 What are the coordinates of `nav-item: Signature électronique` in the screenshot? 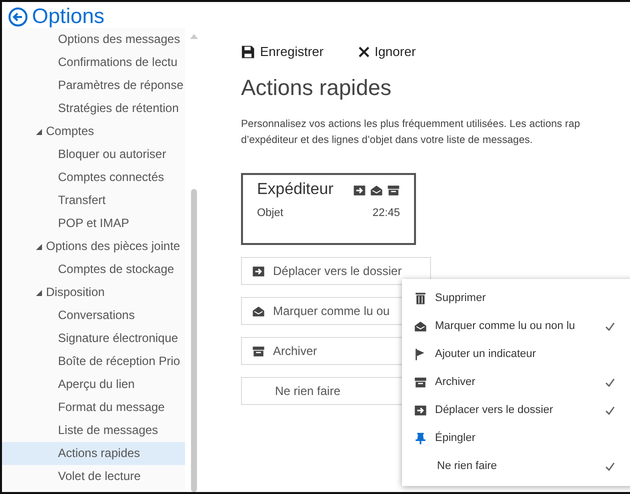 It's located at (93, 338).